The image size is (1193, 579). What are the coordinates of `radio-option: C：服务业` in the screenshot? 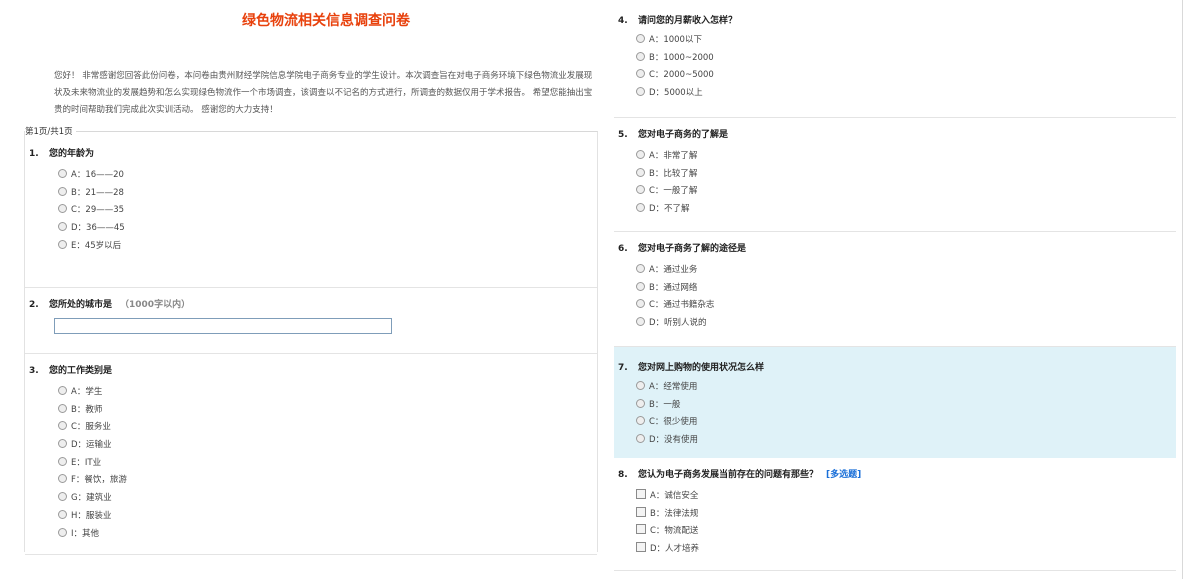 It's located at (327, 428).